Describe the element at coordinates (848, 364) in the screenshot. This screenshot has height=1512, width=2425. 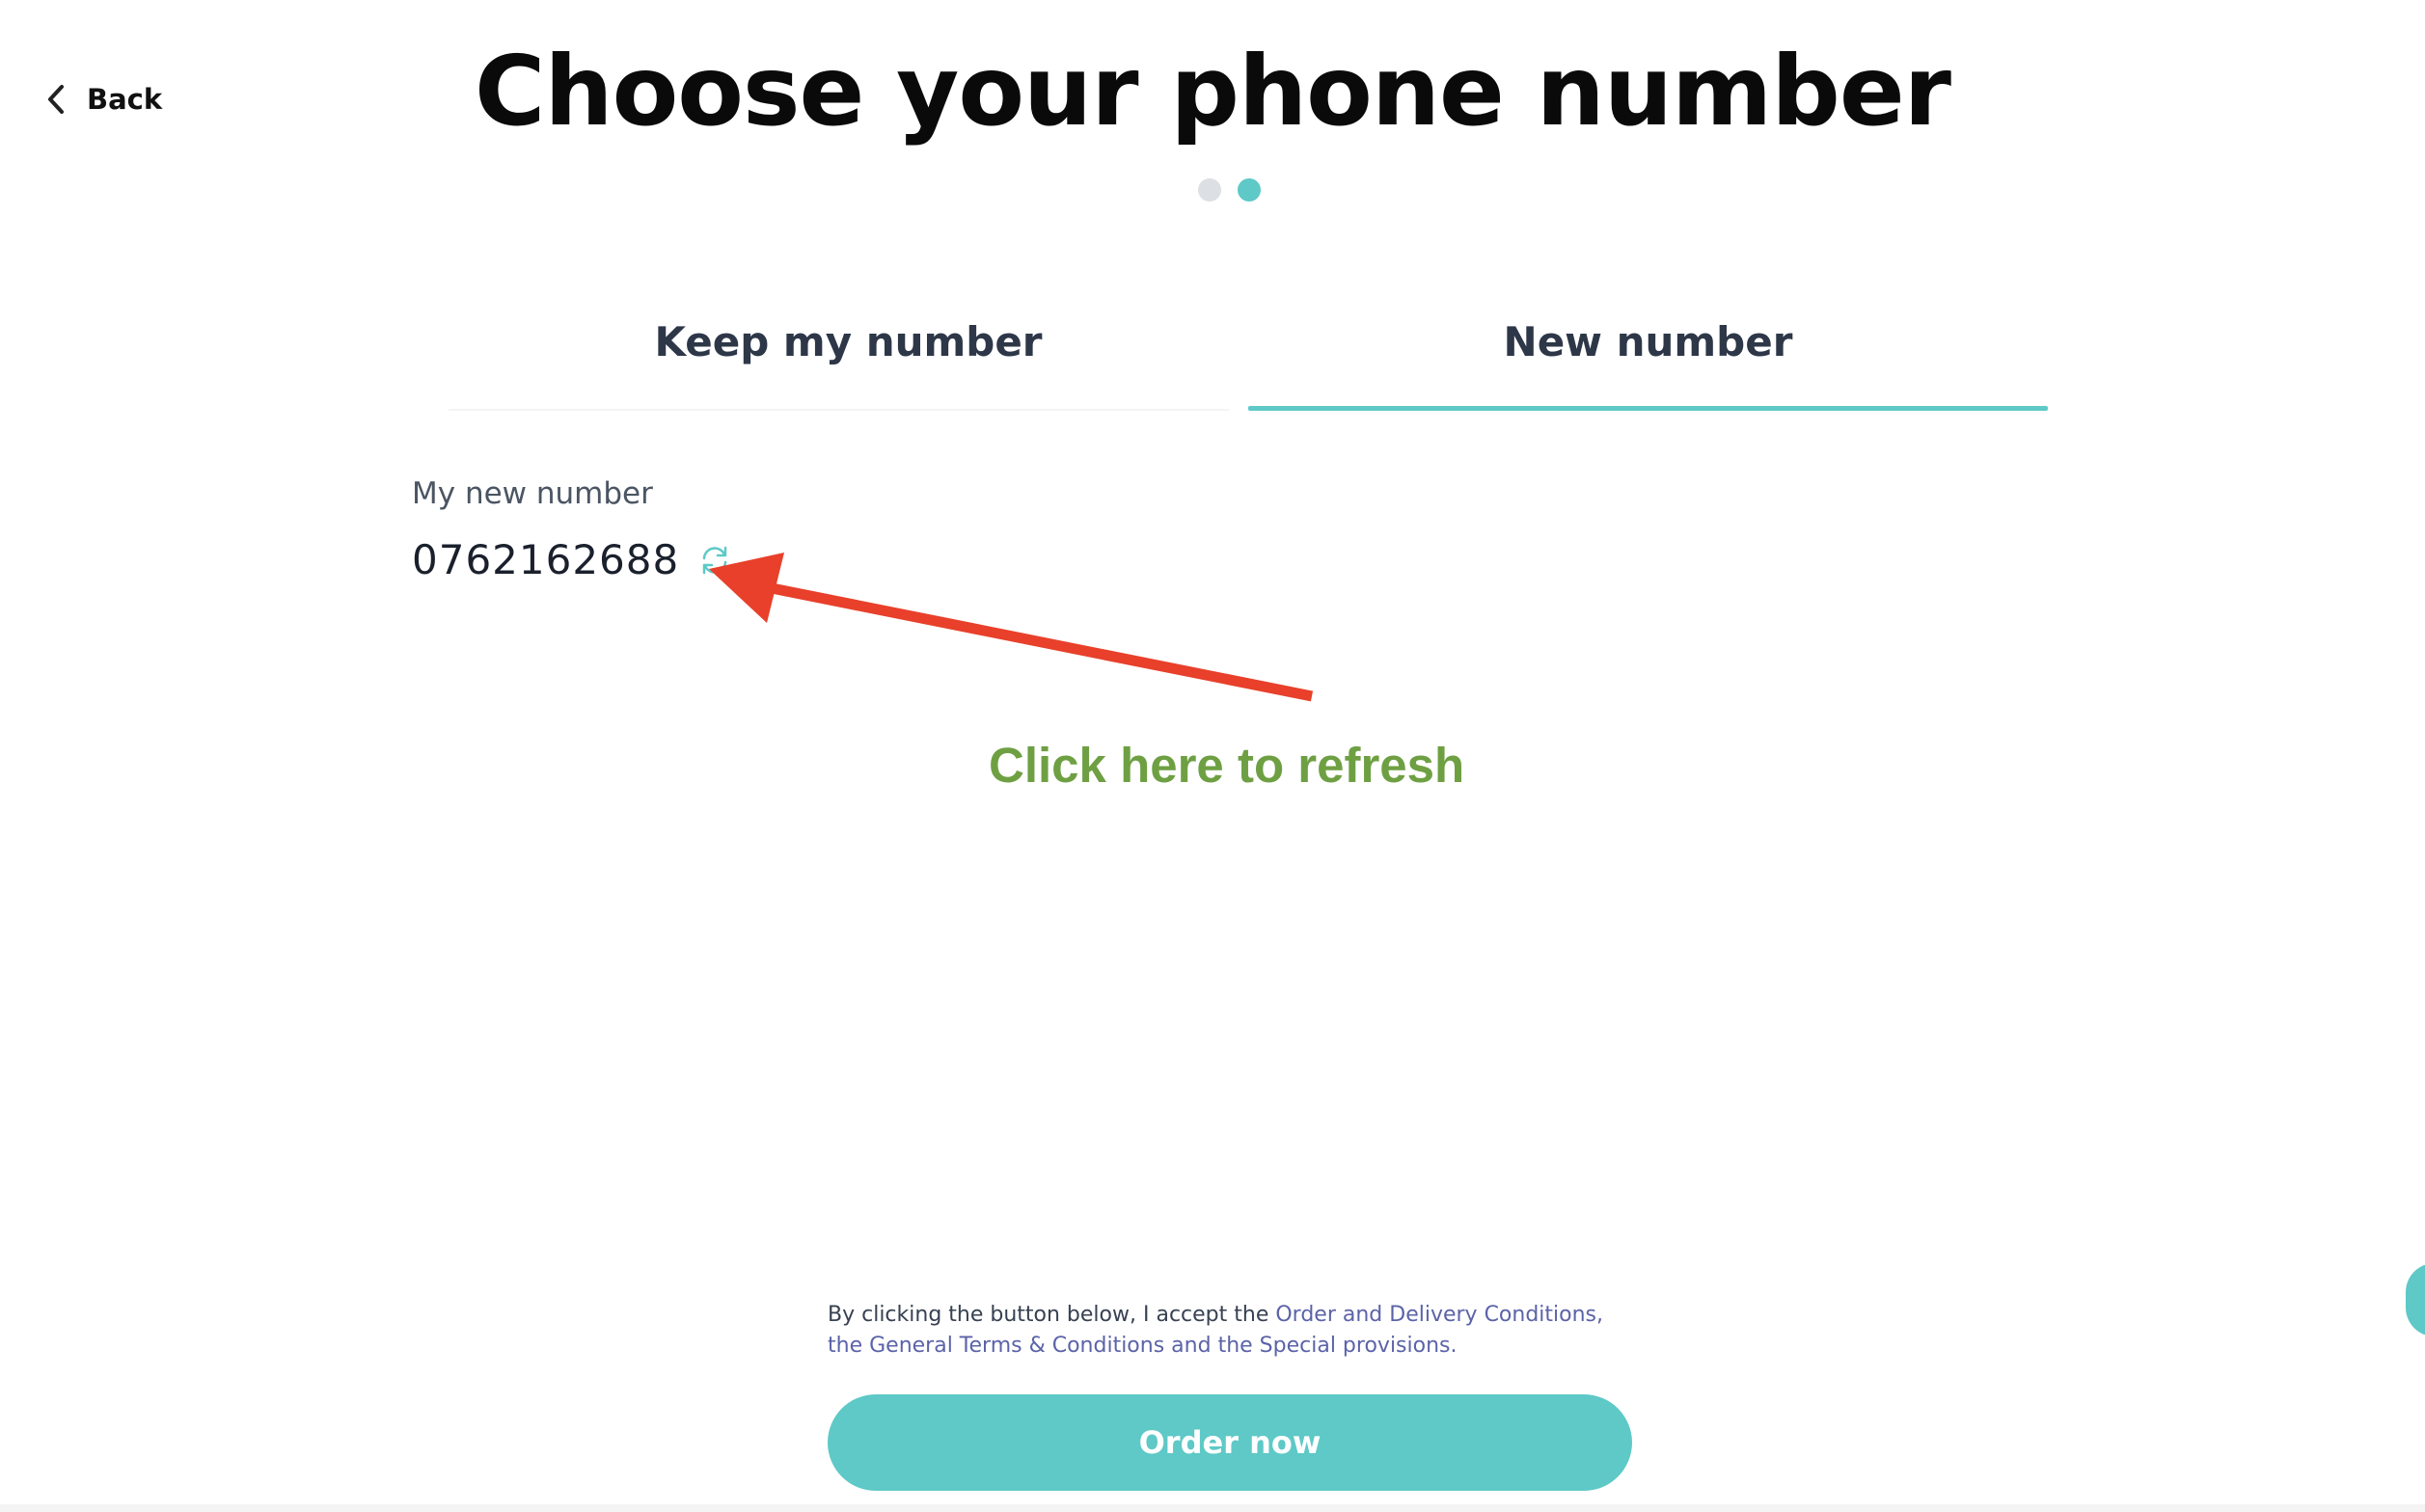
I see `tab-keep-my-number: Keep my number` at that location.